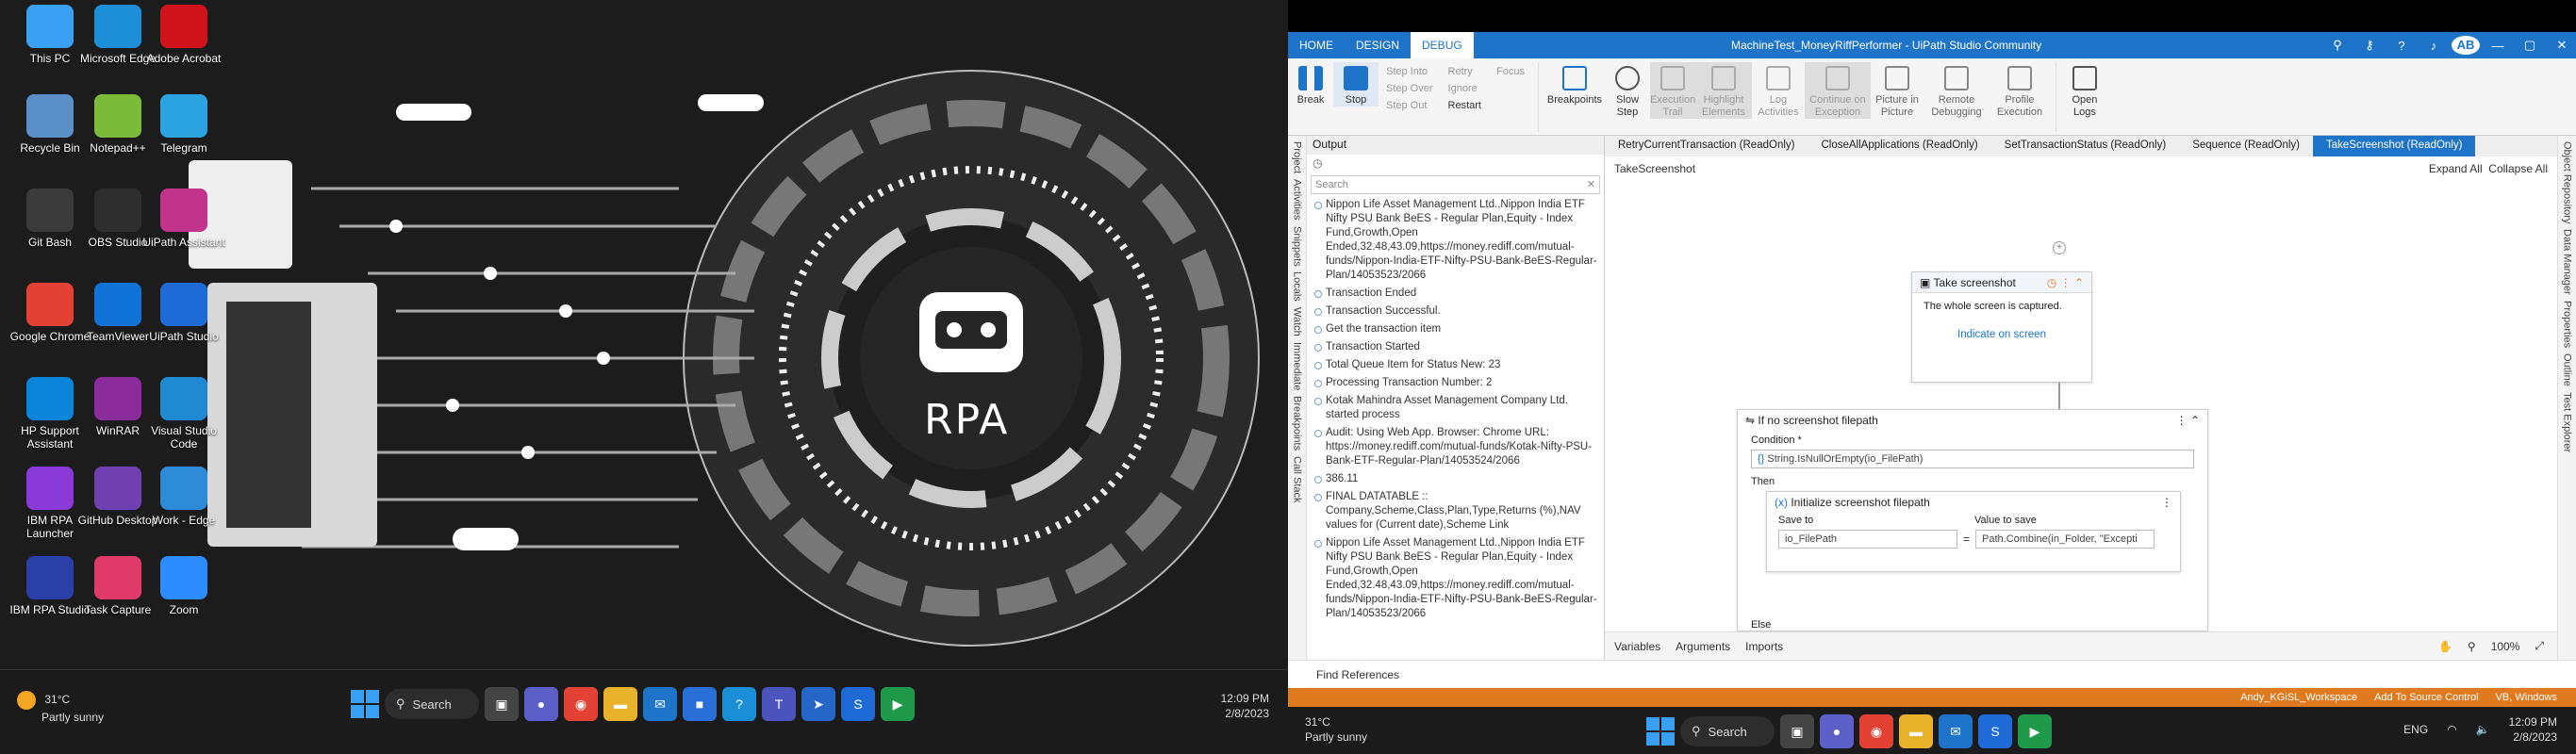 The width and height of the screenshot is (2576, 754). I want to click on collapse-all-button: Collapse All, so click(2518, 168).